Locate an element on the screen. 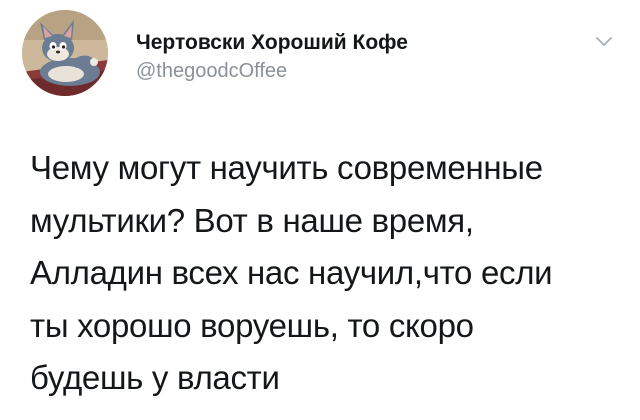 Image resolution: width=640 pixels, height=420 pixels. chevron-down-icon is located at coordinates (604, 41).